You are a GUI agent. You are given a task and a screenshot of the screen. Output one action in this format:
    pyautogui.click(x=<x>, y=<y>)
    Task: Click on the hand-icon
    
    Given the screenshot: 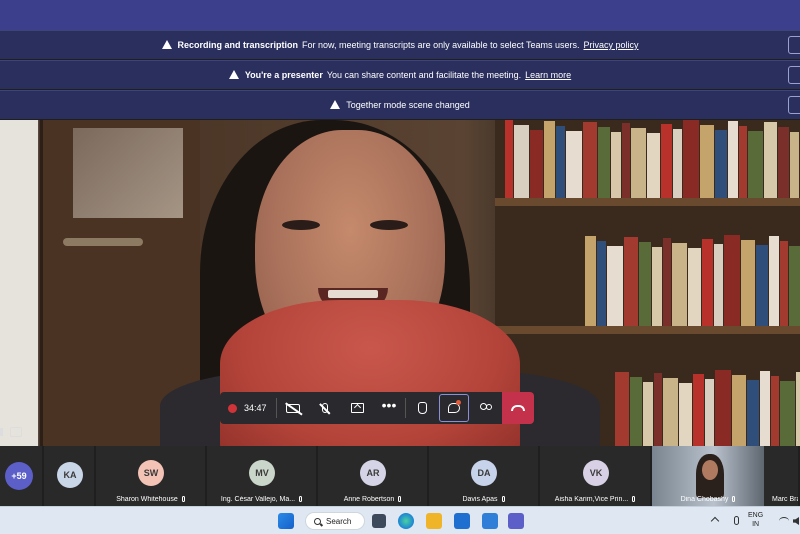 What is the action you would take?
    pyautogui.click(x=422, y=408)
    